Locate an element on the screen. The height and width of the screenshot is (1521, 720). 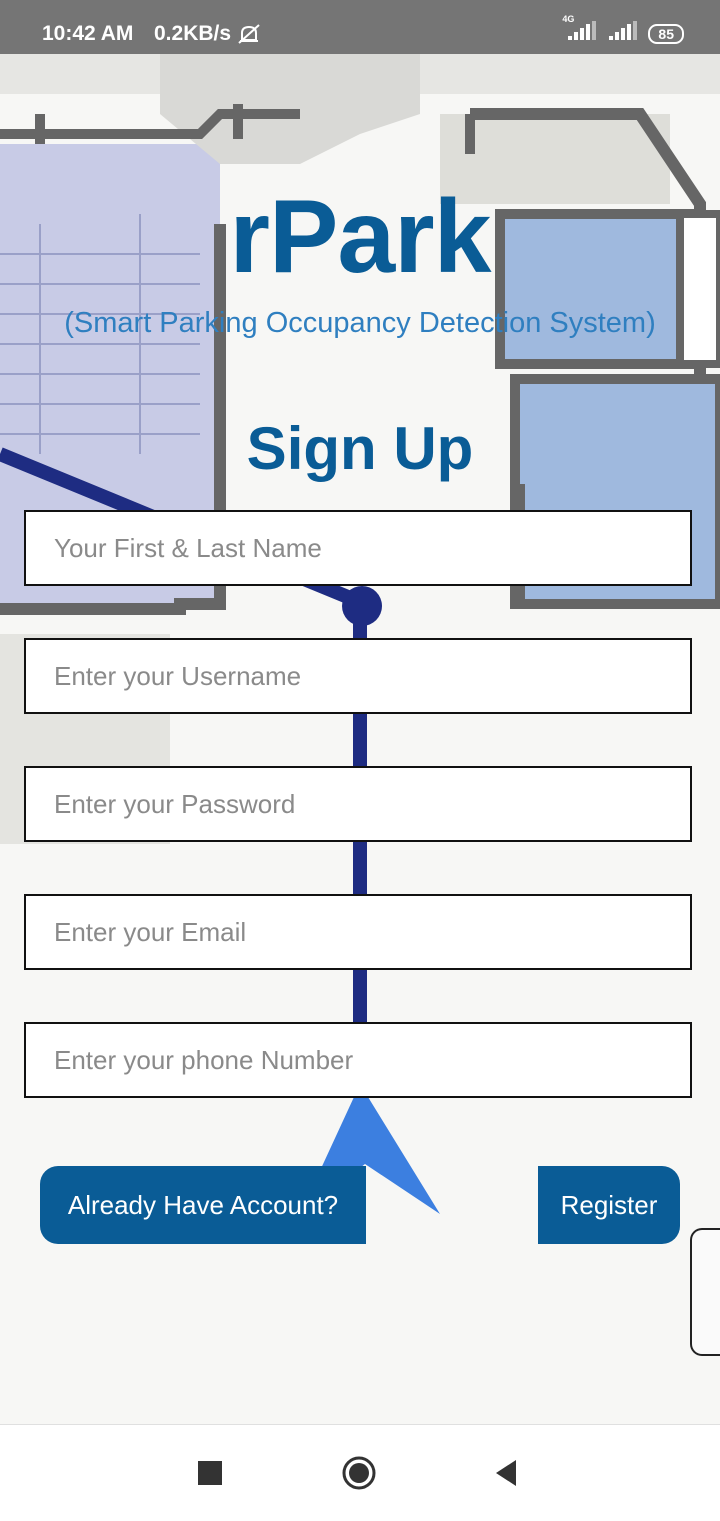
side-edge-tab is located at coordinates (705, 1292).